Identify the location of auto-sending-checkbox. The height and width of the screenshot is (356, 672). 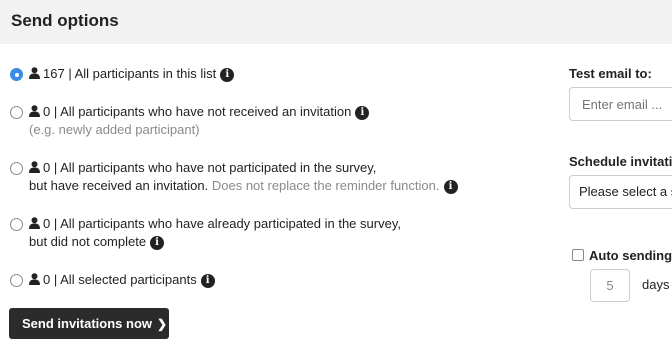
(578, 255).